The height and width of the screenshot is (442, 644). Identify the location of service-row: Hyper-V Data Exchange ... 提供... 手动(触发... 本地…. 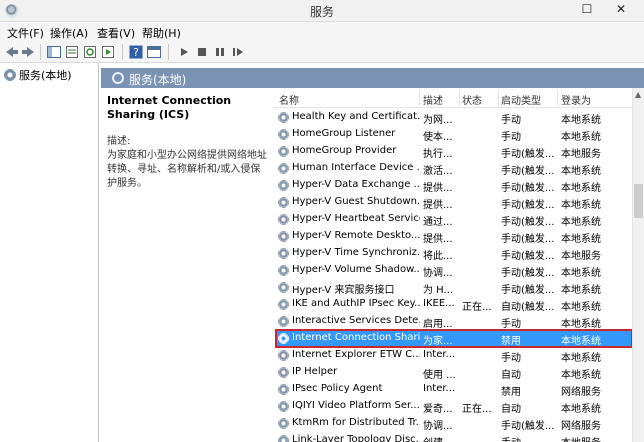
(454, 185).